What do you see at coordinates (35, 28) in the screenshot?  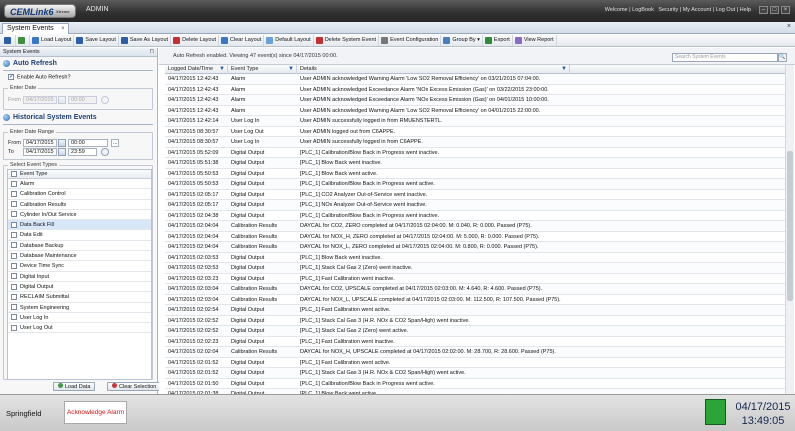 I see `tab-system-events: System Events ×` at bounding box center [35, 28].